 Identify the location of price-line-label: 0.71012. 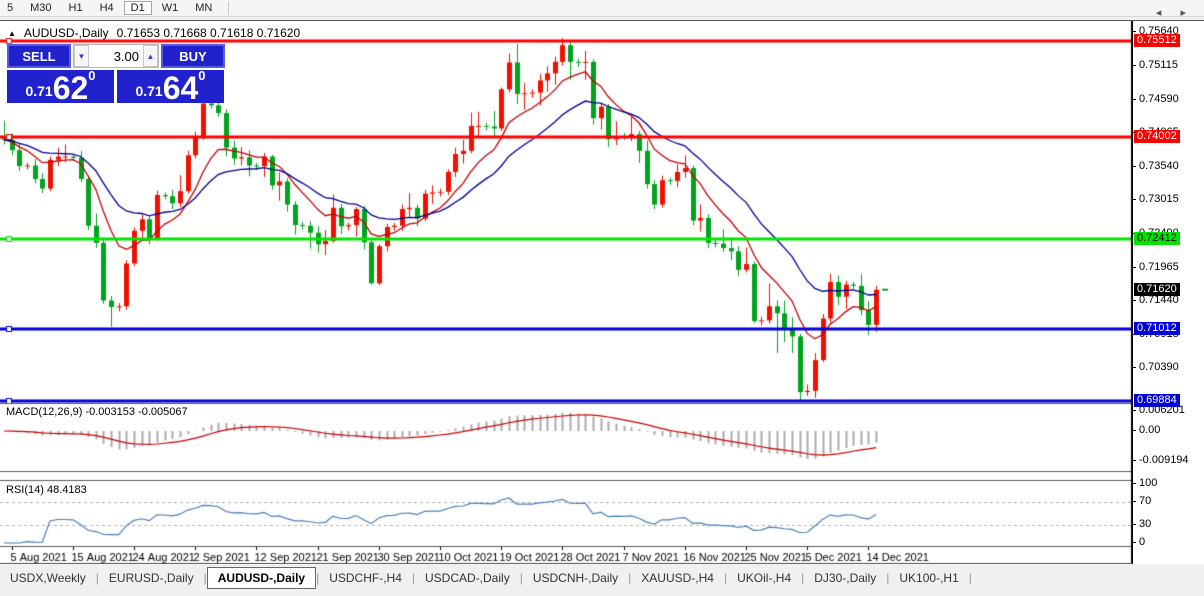
(1157, 328).